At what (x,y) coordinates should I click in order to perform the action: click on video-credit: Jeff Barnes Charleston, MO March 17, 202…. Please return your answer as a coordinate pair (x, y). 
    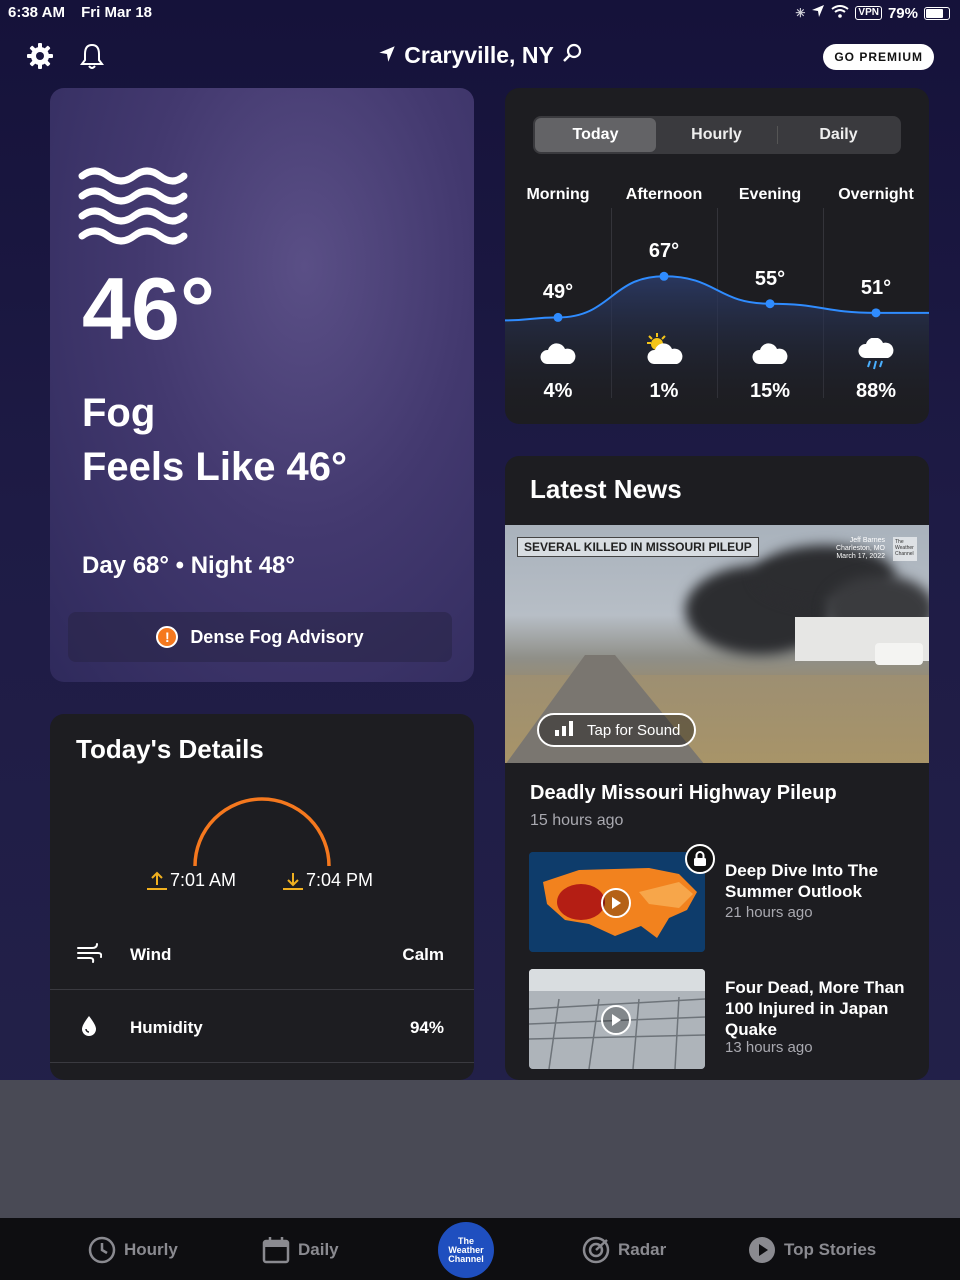
    Looking at the image, I should click on (860, 549).